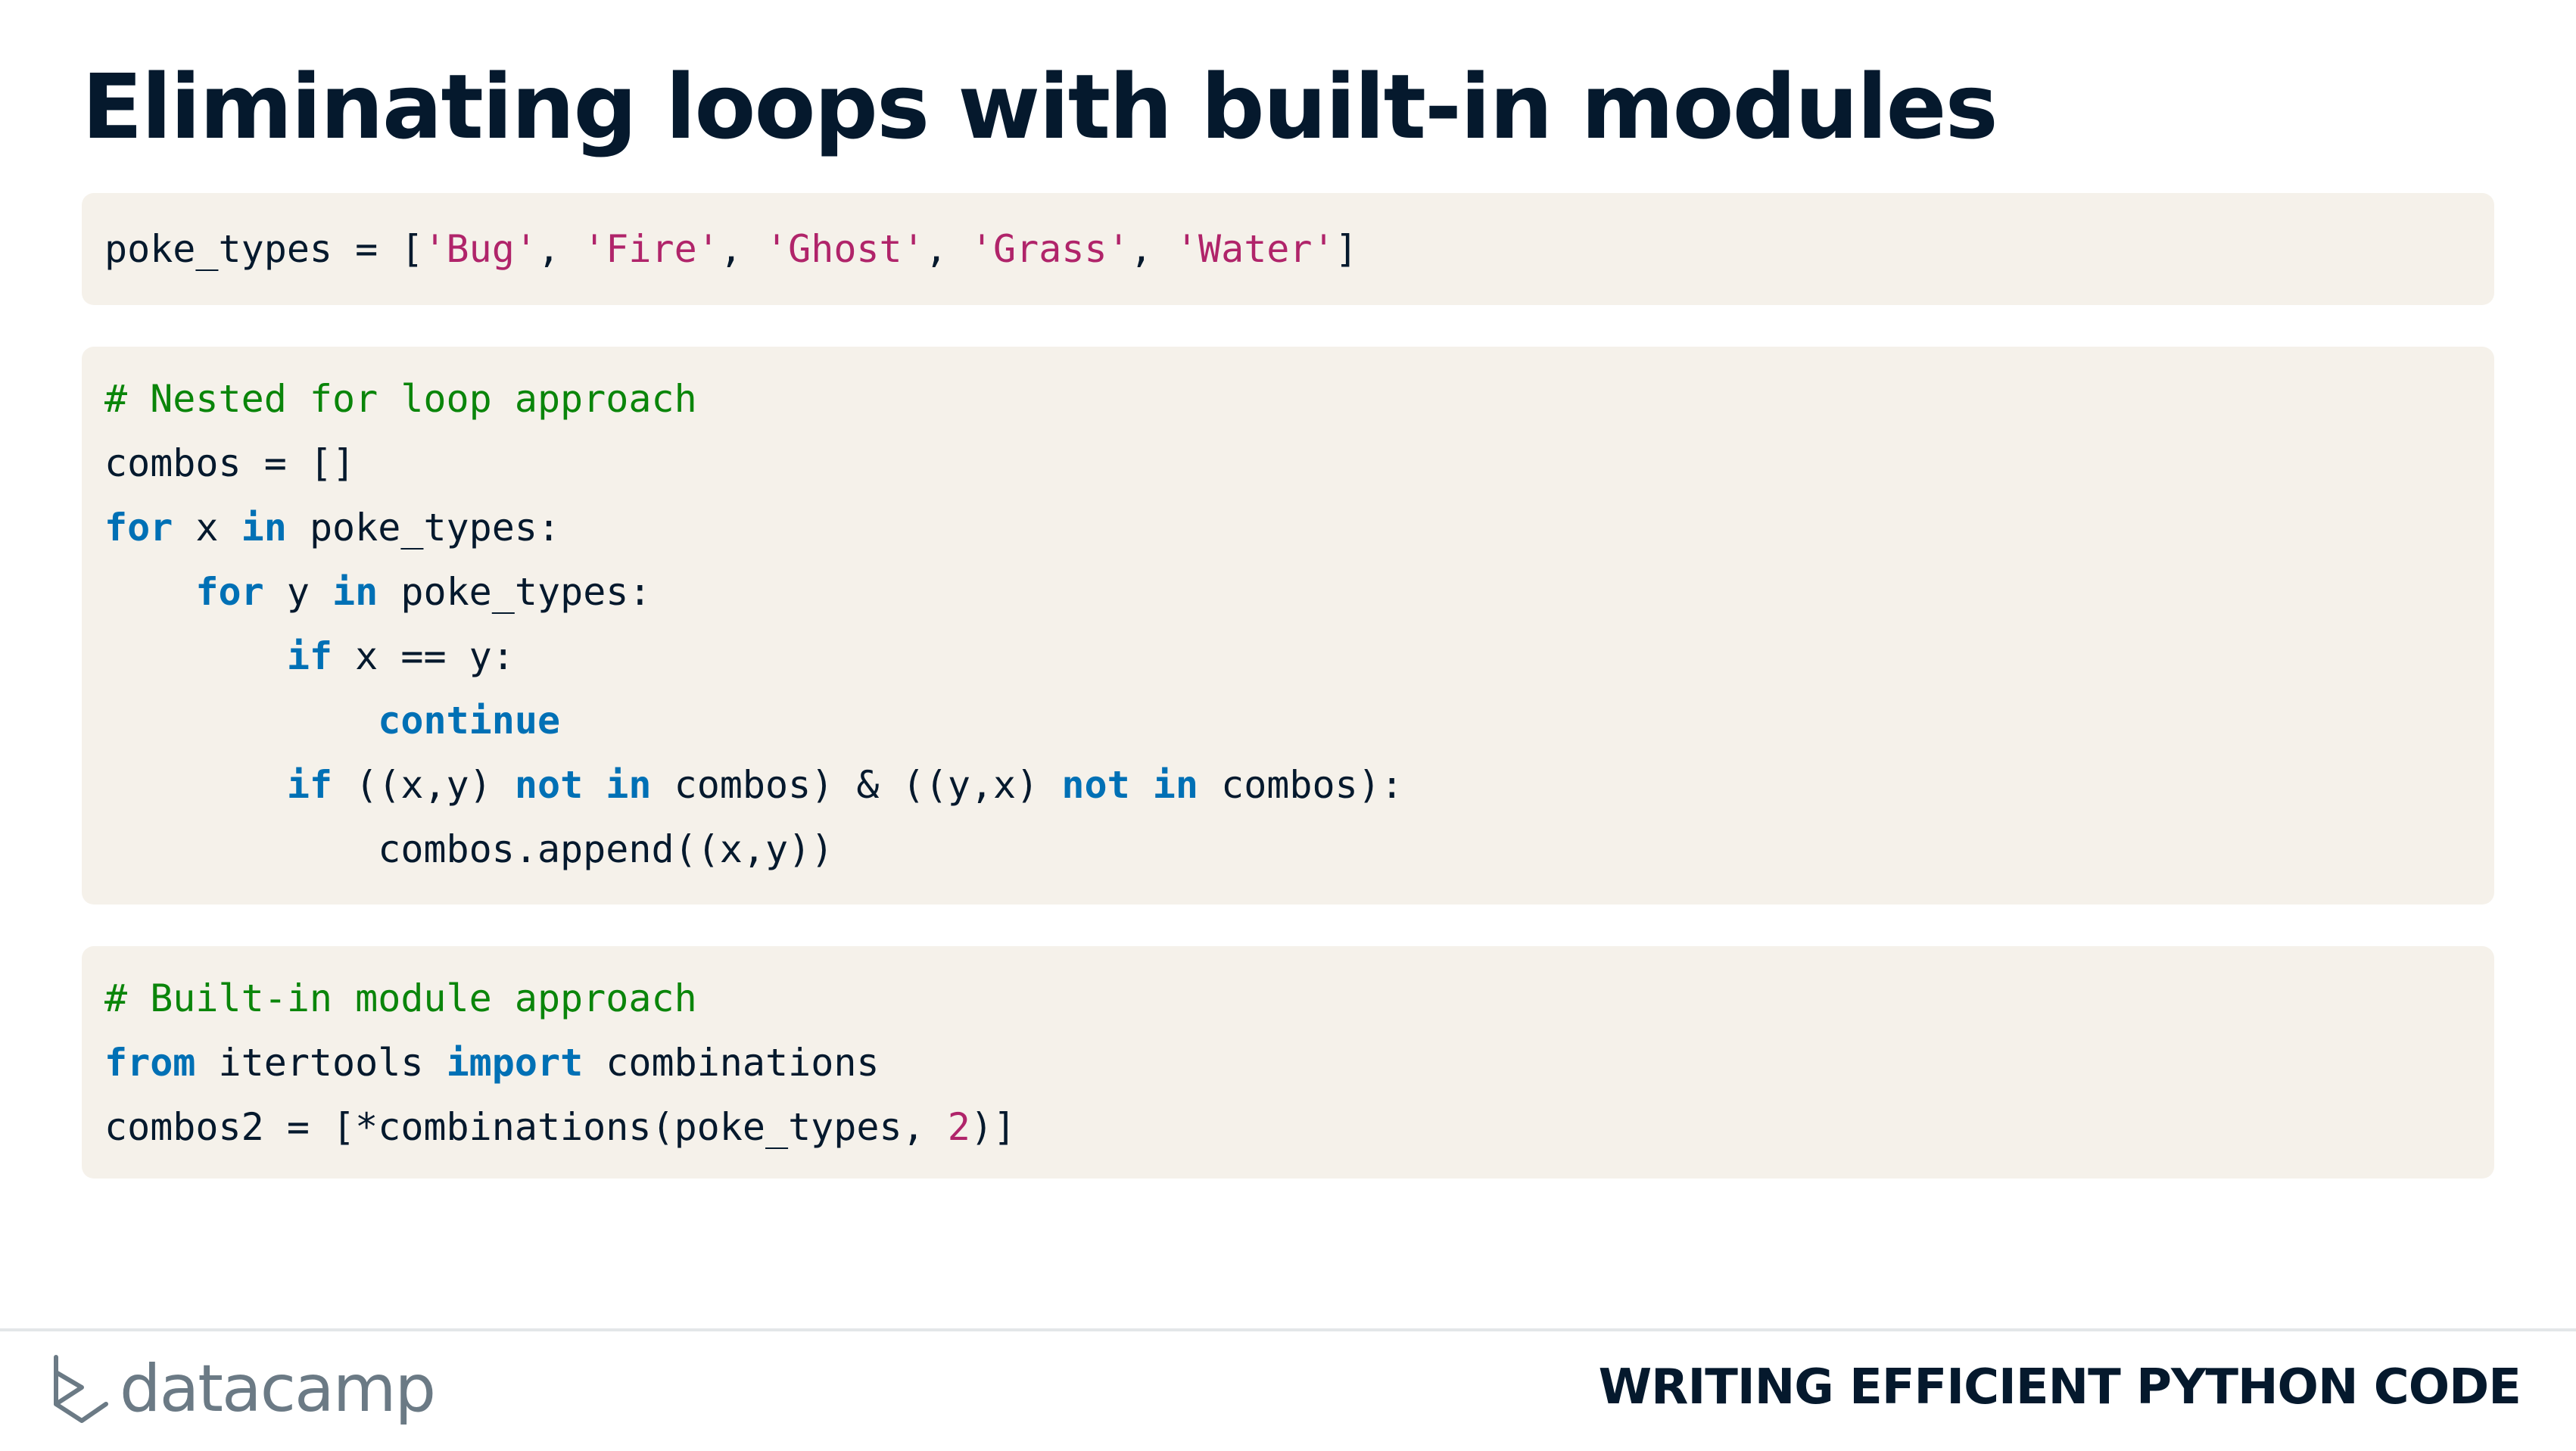 Image resolution: width=2576 pixels, height=1451 pixels. Describe the element at coordinates (857, 785) in the screenshot. I see `code-token-plain: combos) & ((y,x)` at that location.